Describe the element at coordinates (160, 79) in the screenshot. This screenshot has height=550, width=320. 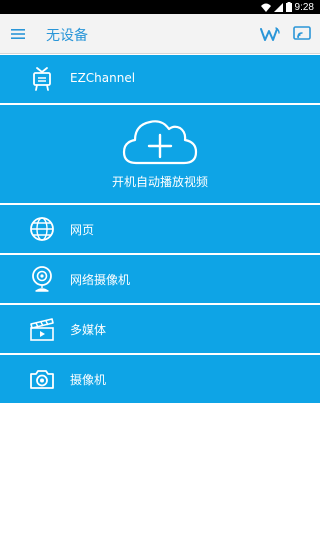
I see `list-item-ezchannel: EZChannel` at that location.